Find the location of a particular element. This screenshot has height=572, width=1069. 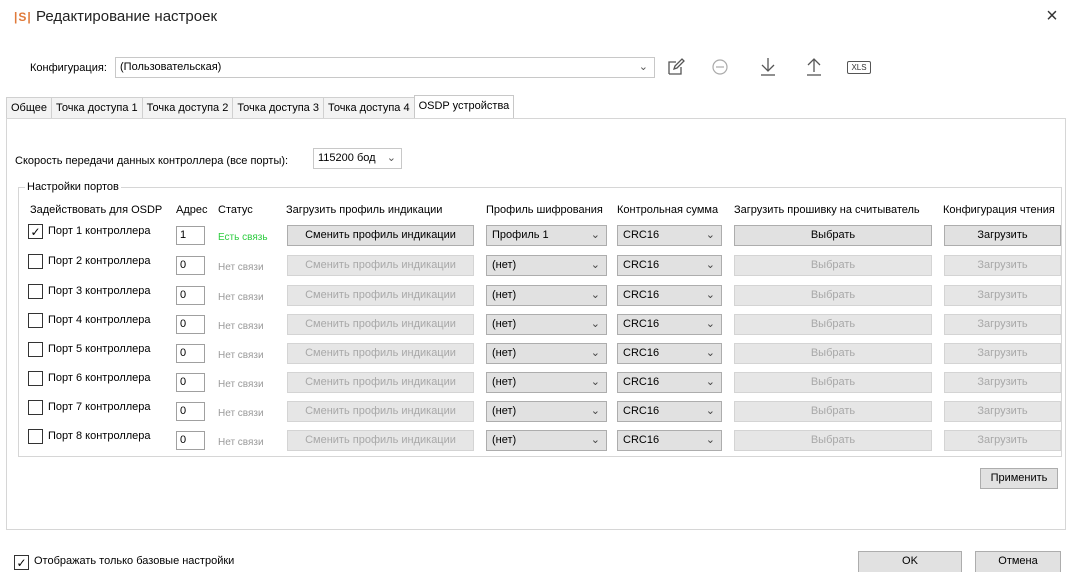

xls-icon: XLS is located at coordinates (859, 67).